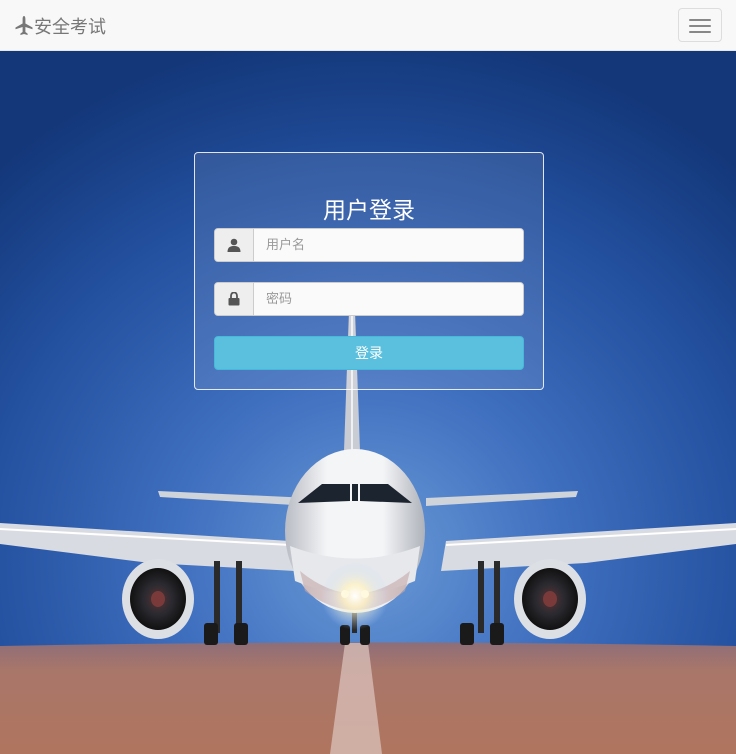 The height and width of the screenshot is (754, 736). What do you see at coordinates (369, 211) in the screenshot?
I see `login-title: 用户登录` at bounding box center [369, 211].